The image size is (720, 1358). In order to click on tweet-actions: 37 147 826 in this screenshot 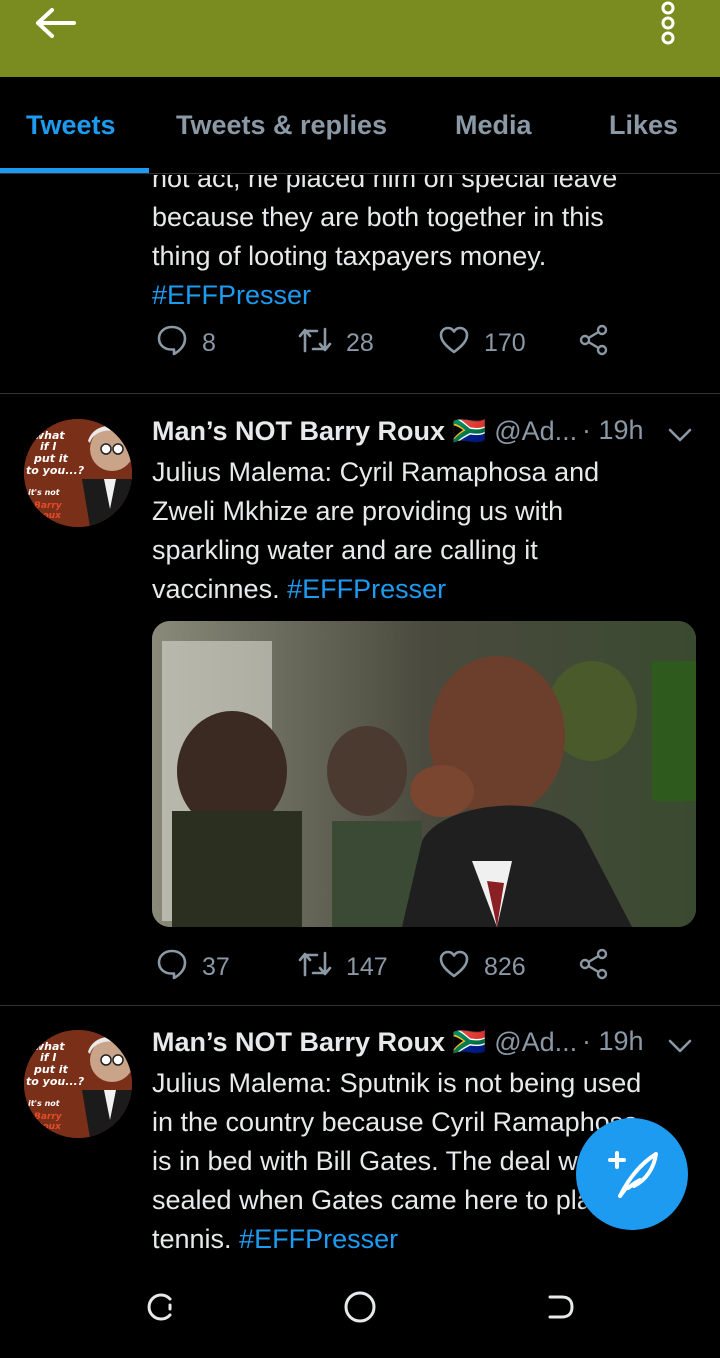, I will do `click(424, 967)`.